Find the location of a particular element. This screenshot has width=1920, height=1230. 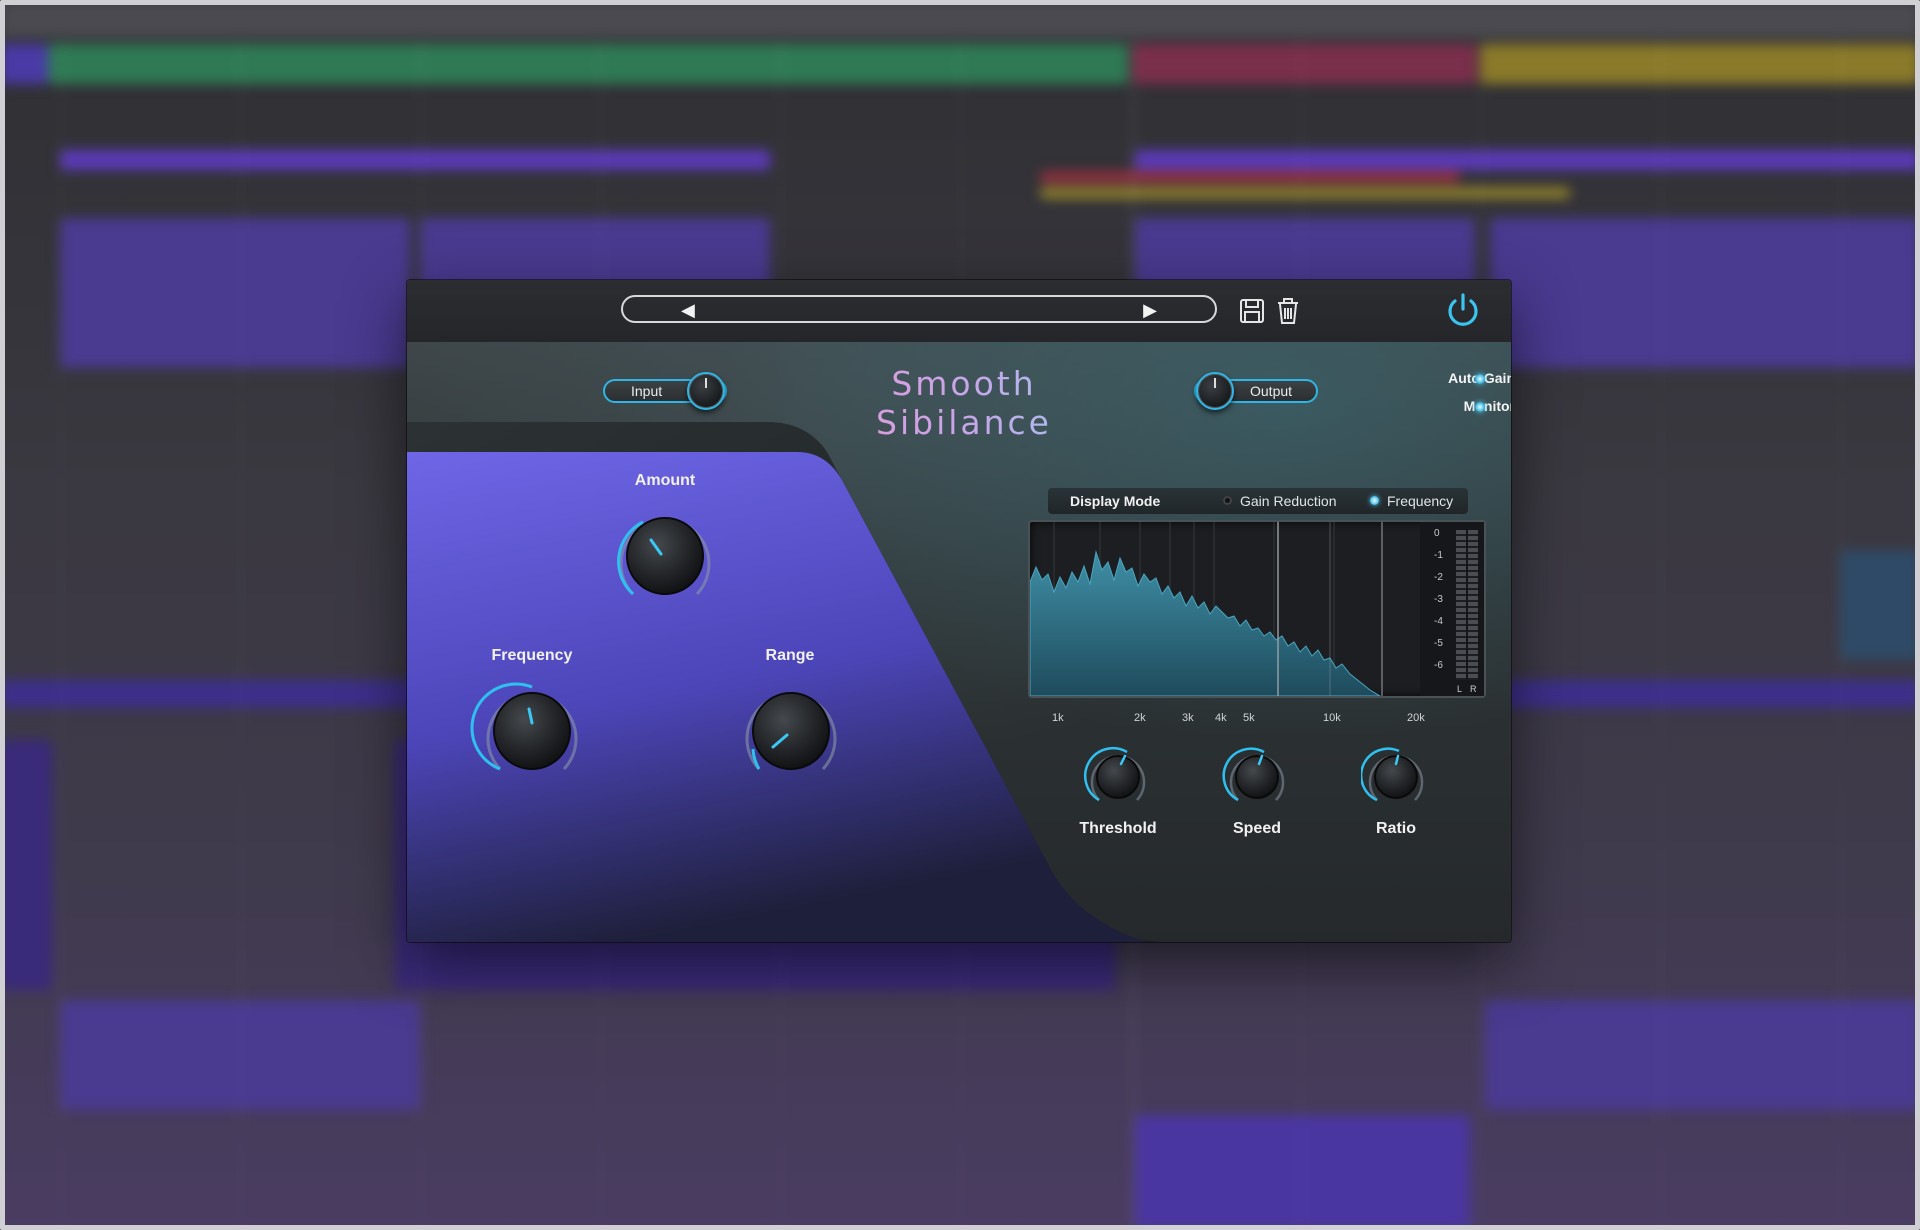

timeline-ruler is located at coordinates (960, 19).